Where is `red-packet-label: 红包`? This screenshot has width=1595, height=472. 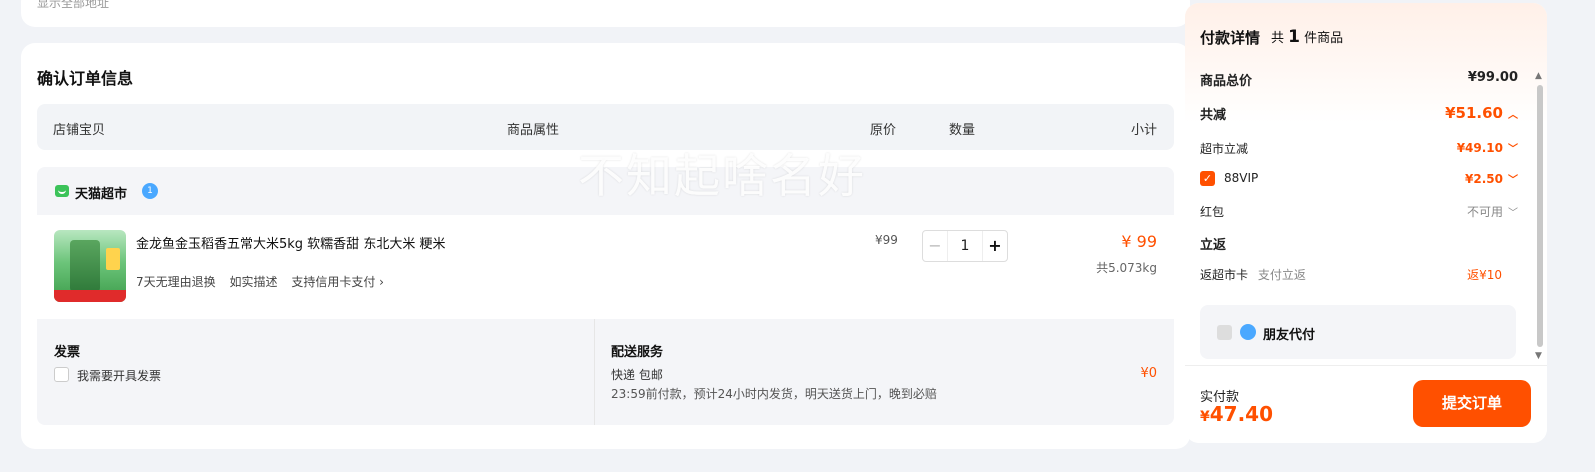 red-packet-label: 红包 is located at coordinates (1212, 212).